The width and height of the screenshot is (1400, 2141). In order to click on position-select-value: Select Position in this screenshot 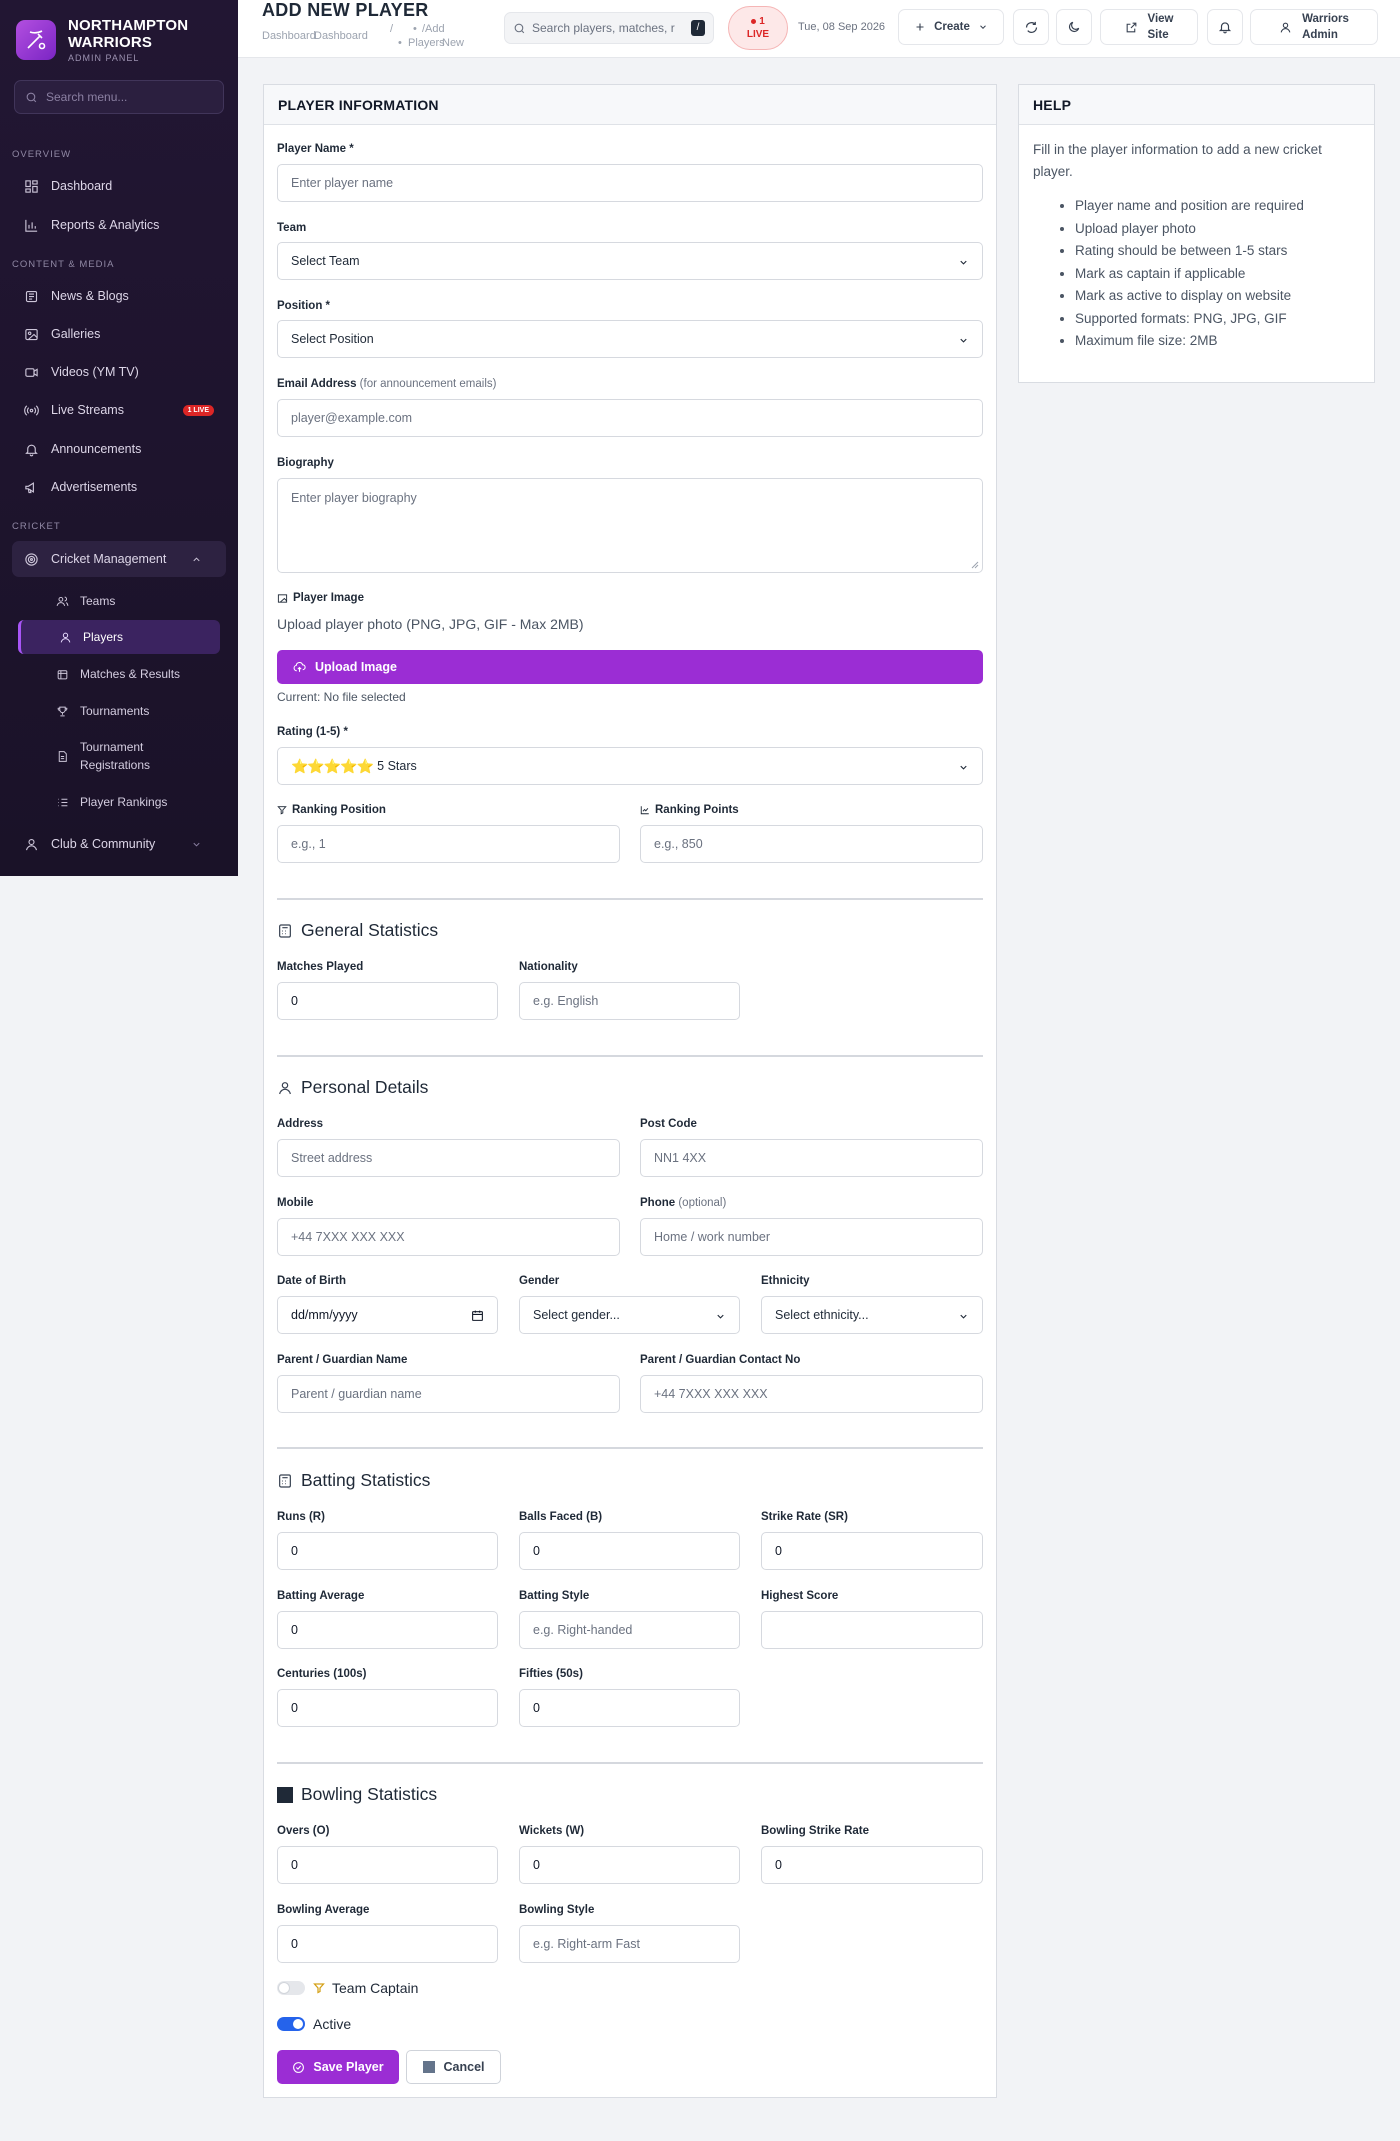, I will do `click(332, 339)`.